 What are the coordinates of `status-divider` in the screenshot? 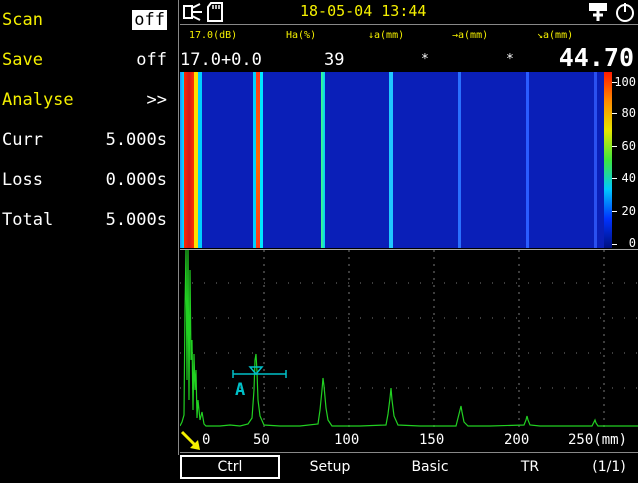 It's located at (409, 24).